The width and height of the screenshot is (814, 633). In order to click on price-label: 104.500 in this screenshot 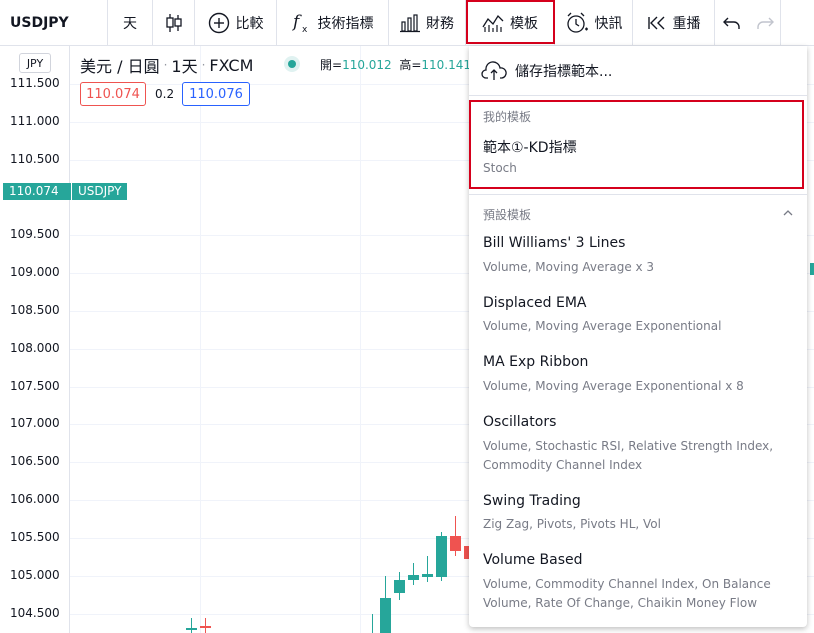, I will do `click(35, 613)`.